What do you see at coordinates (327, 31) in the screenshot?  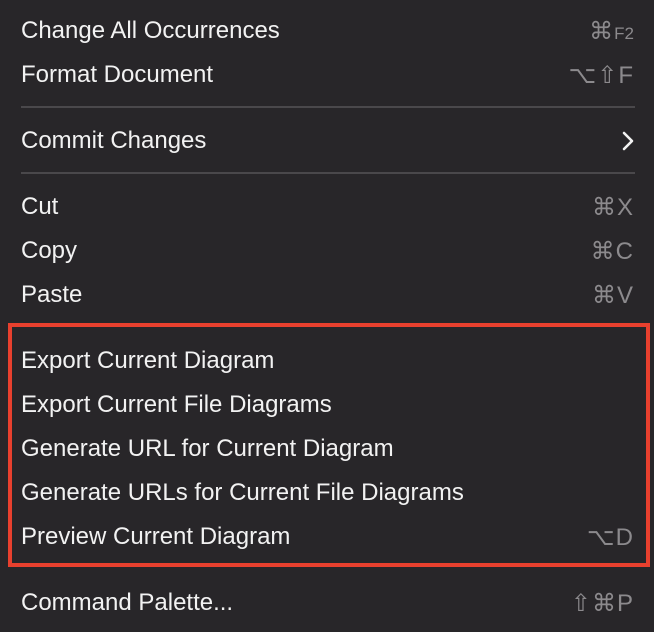 I see `menu-item-change-all-occurrences: Change All Occurrences ⌘F2` at bounding box center [327, 31].